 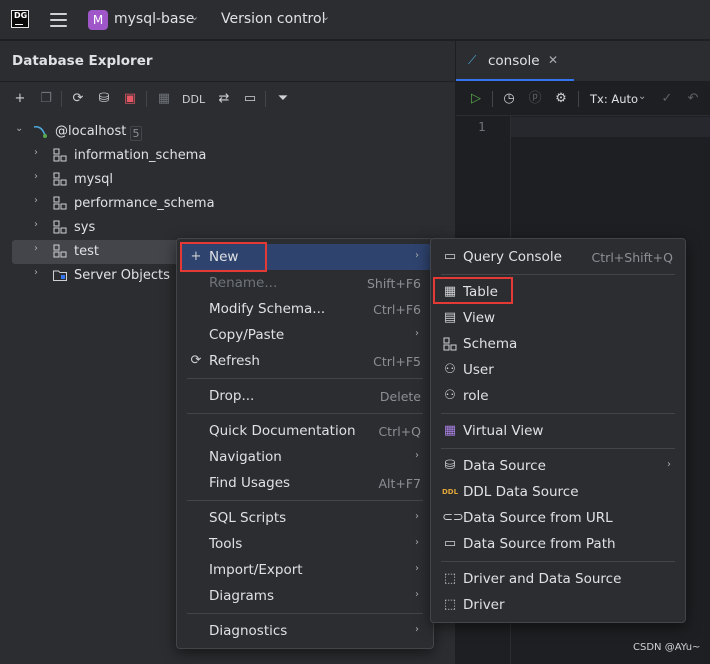 What do you see at coordinates (104, 99) in the screenshot?
I see `data-source-properties-icon: ⛁` at bounding box center [104, 99].